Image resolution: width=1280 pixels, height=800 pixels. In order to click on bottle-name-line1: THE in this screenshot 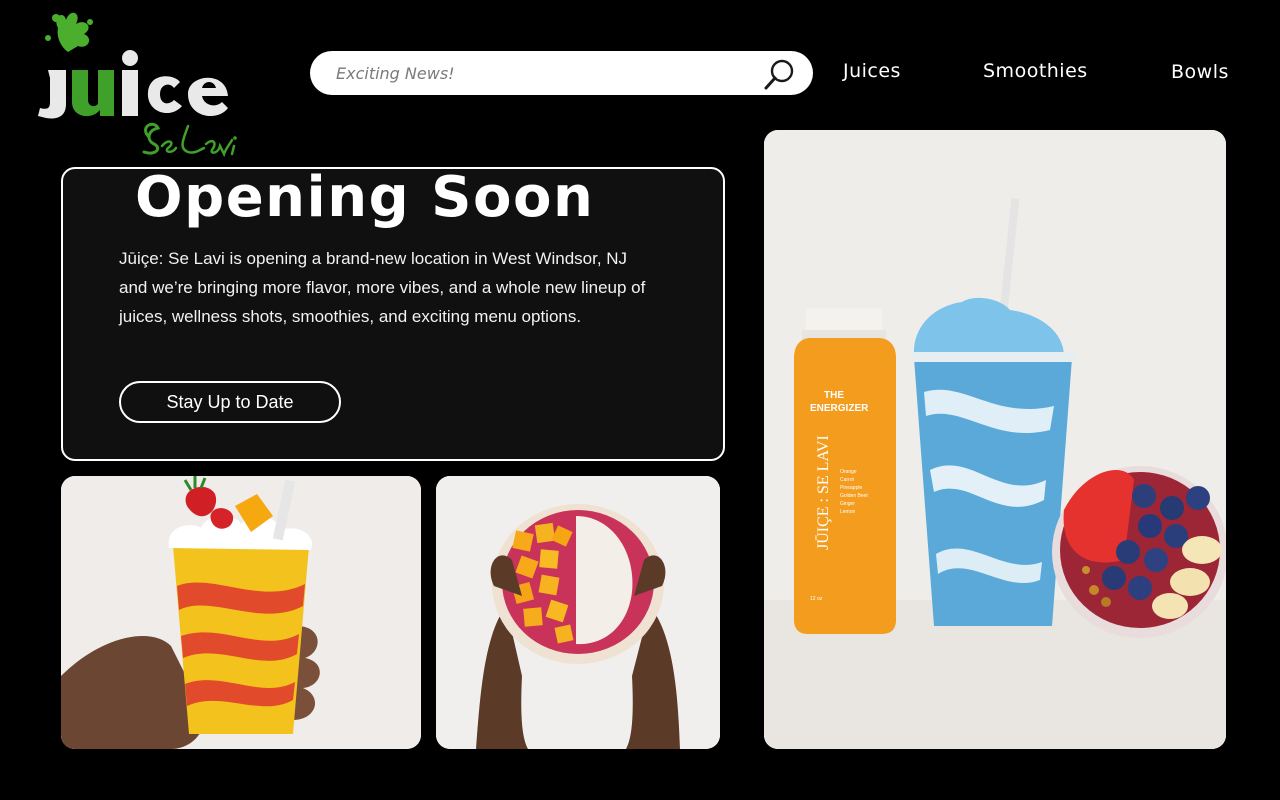, I will do `click(834, 395)`.